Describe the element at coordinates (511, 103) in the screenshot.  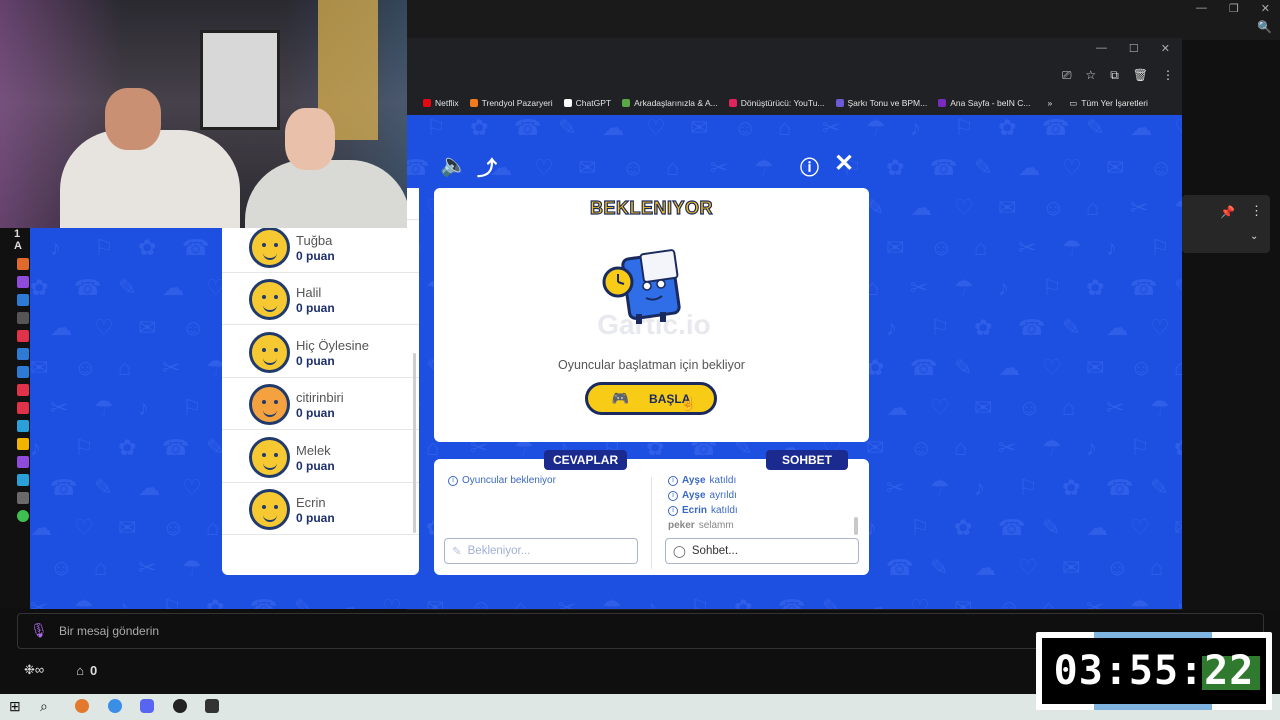
I see `bookmark-item: Trendyol Pazaryeri` at that location.